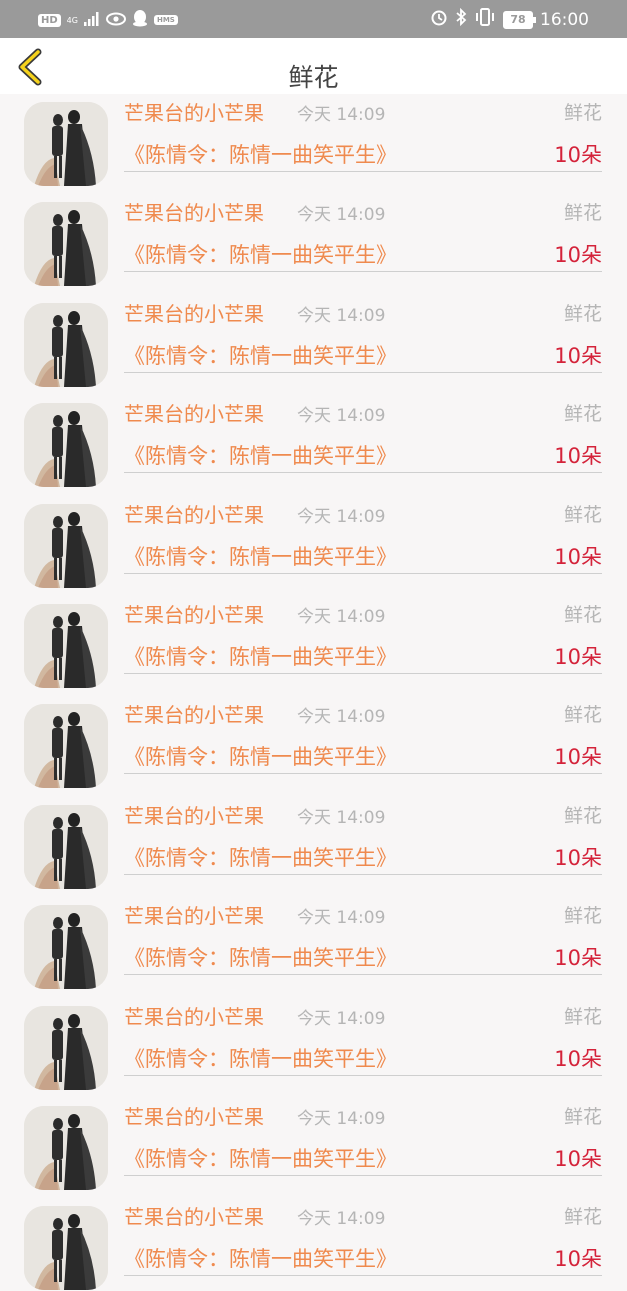  Describe the element at coordinates (439, 19) in the screenshot. I see `alarm-icon` at that location.